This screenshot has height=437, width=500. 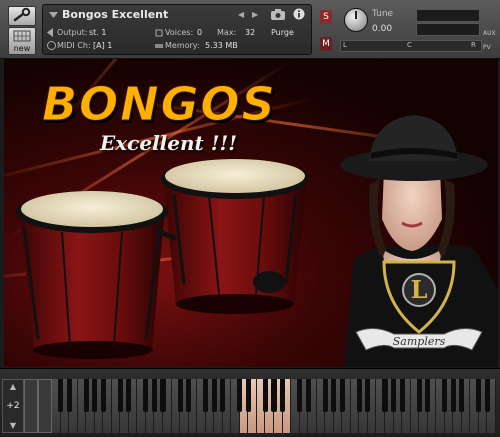 I want to click on dropdown-arrow-icon, so click(x=53, y=15).